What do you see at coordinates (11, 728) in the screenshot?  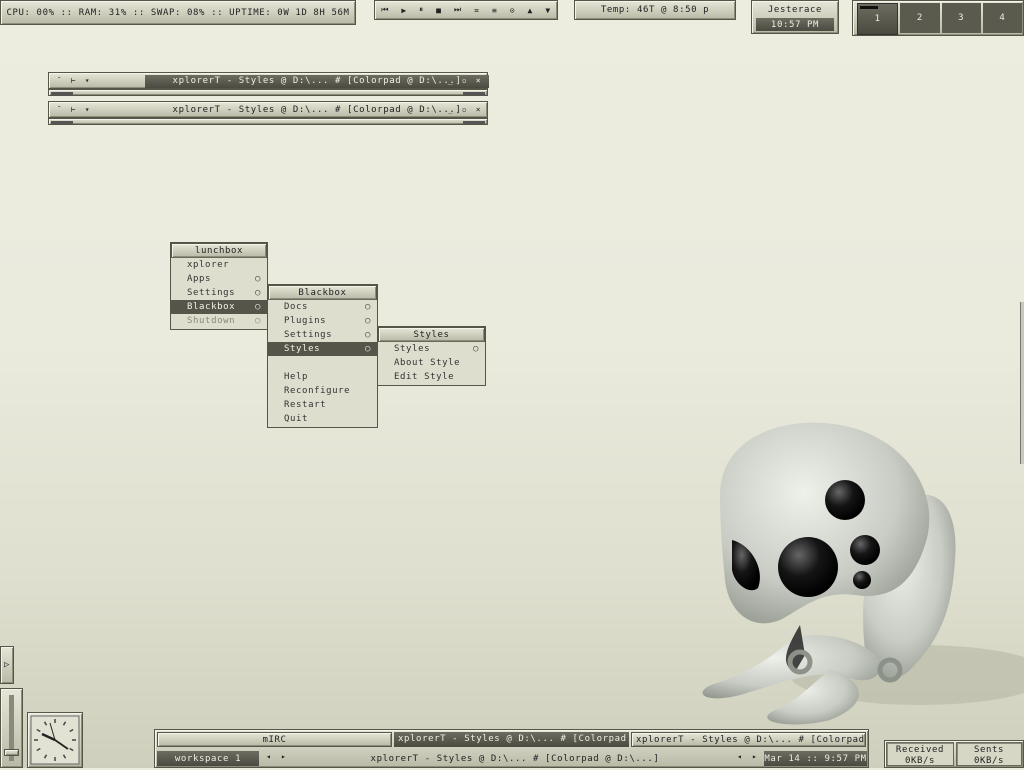 I see `volume-slider` at bounding box center [11, 728].